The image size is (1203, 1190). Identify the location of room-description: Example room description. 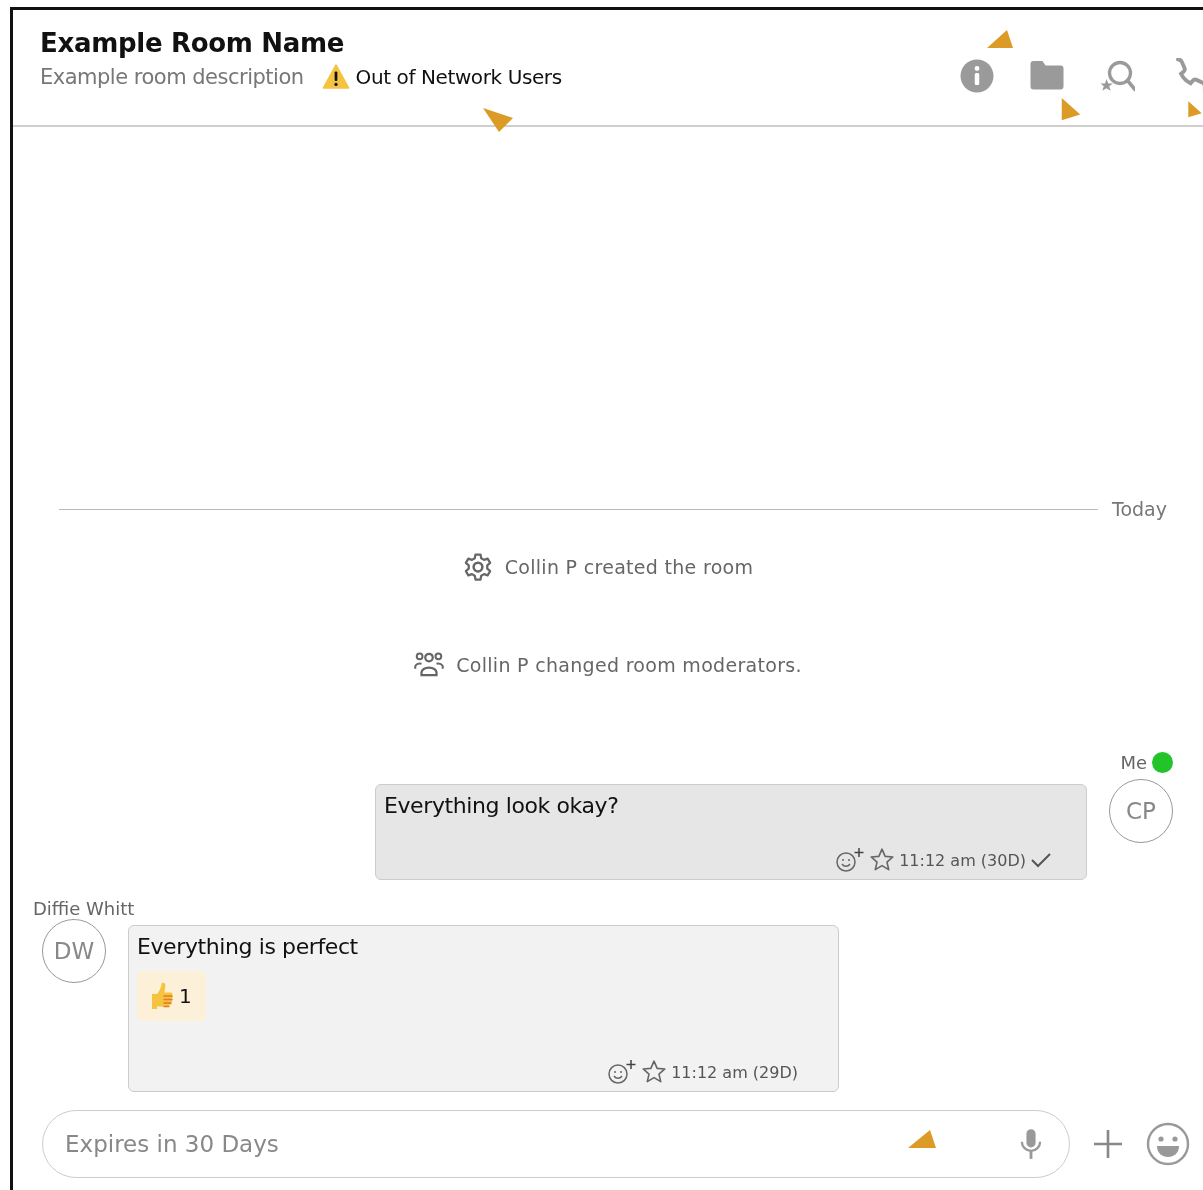
(172, 76).